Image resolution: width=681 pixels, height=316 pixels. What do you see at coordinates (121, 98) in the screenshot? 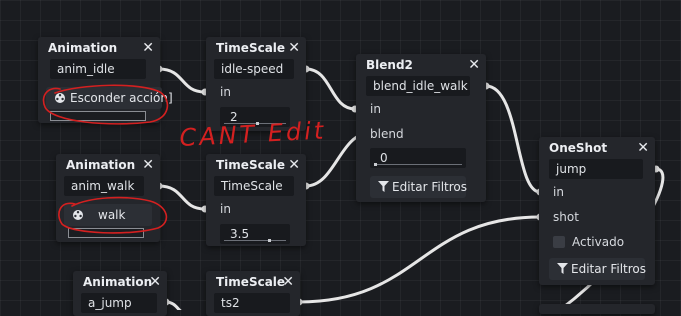
I see `play-animation-label: Esconder acción]` at bounding box center [121, 98].